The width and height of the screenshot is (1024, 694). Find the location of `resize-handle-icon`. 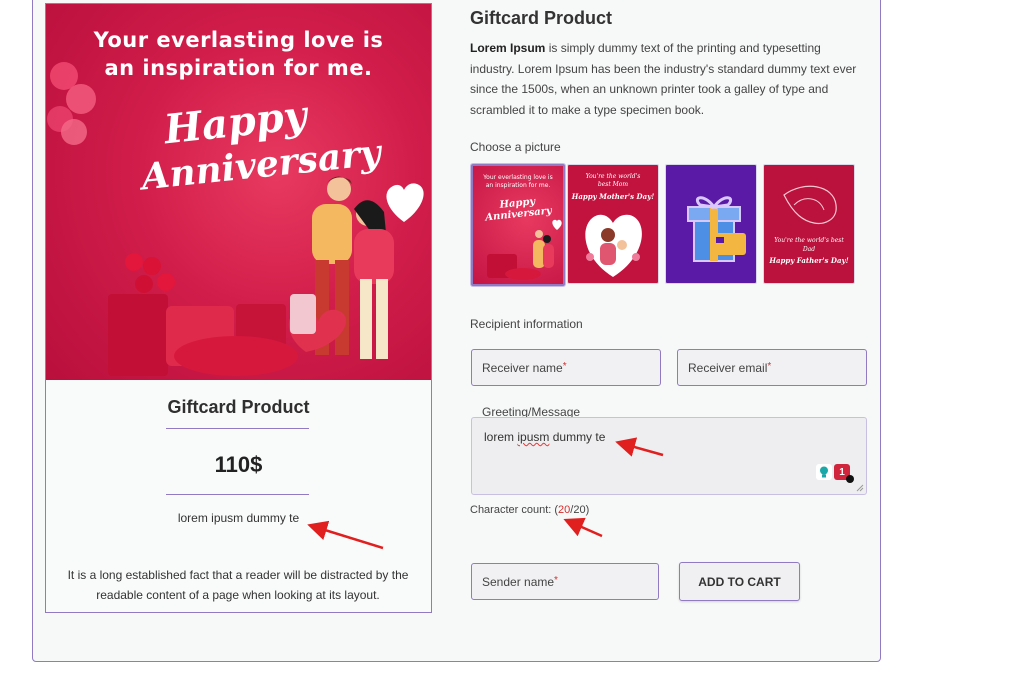

resize-handle-icon is located at coordinates (860, 488).